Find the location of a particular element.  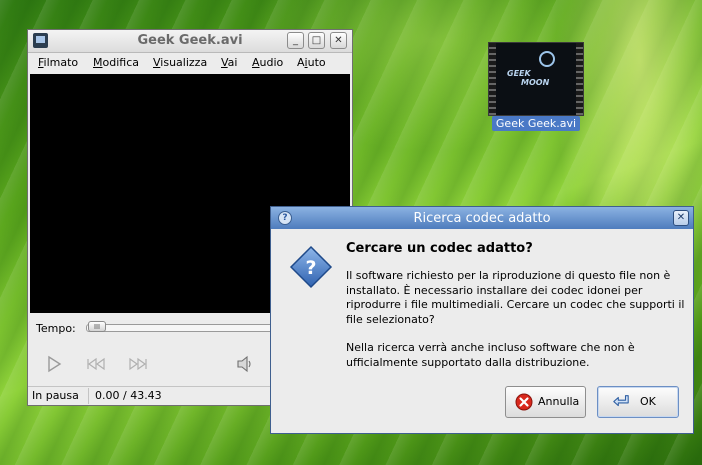

previous-icon is located at coordinates (96, 364).